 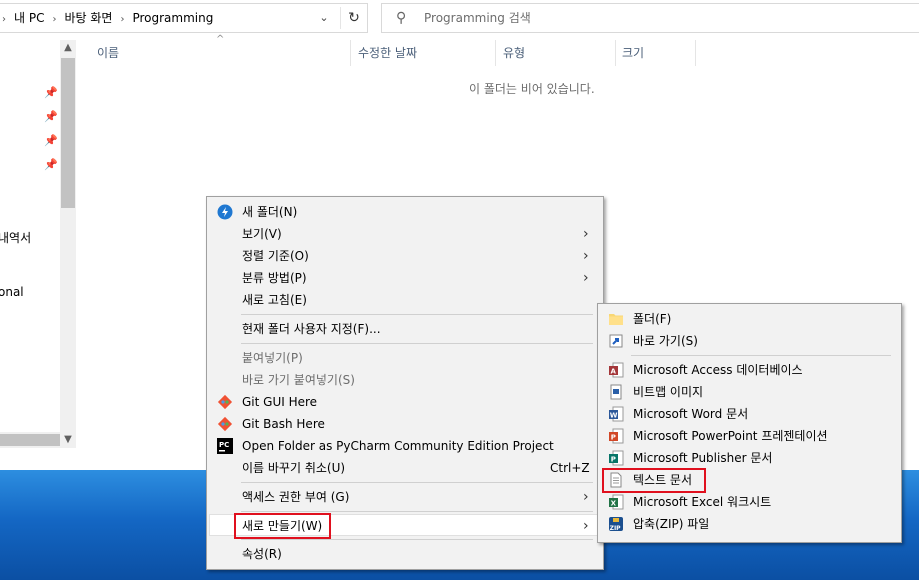 What do you see at coordinates (225, 402) in the screenshot?
I see `git-icon` at bounding box center [225, 402].